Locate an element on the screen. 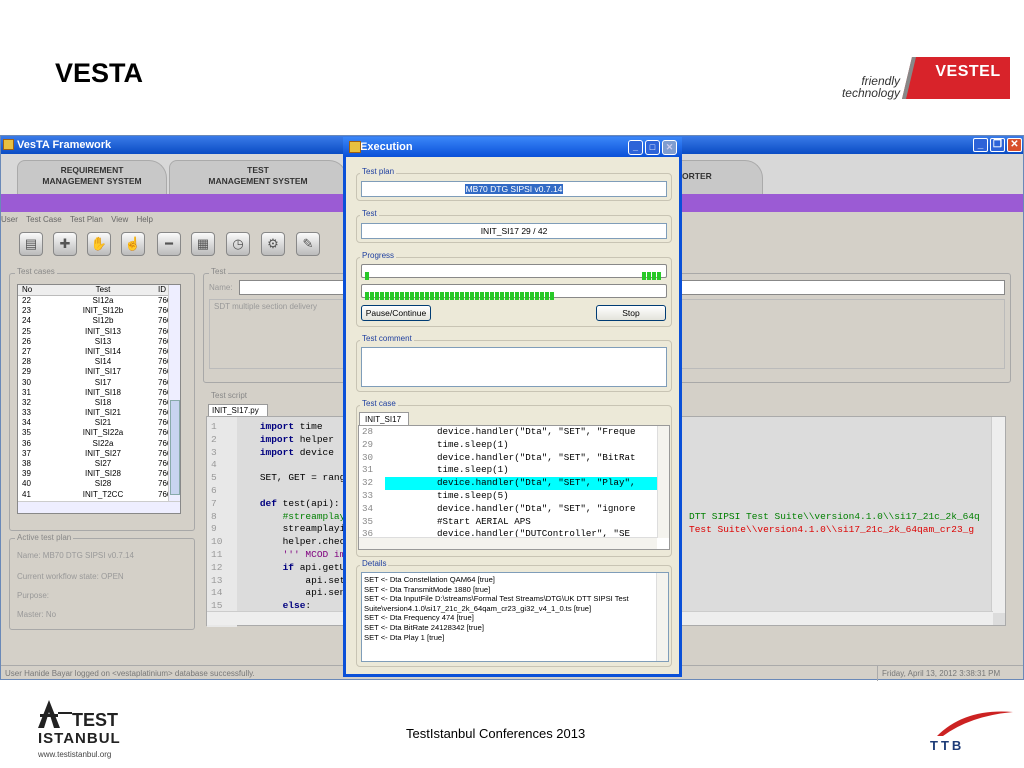 The image size is (1024, 768). table-row: 31 INIT_SI18 766 is located at coordinates (99, 393).